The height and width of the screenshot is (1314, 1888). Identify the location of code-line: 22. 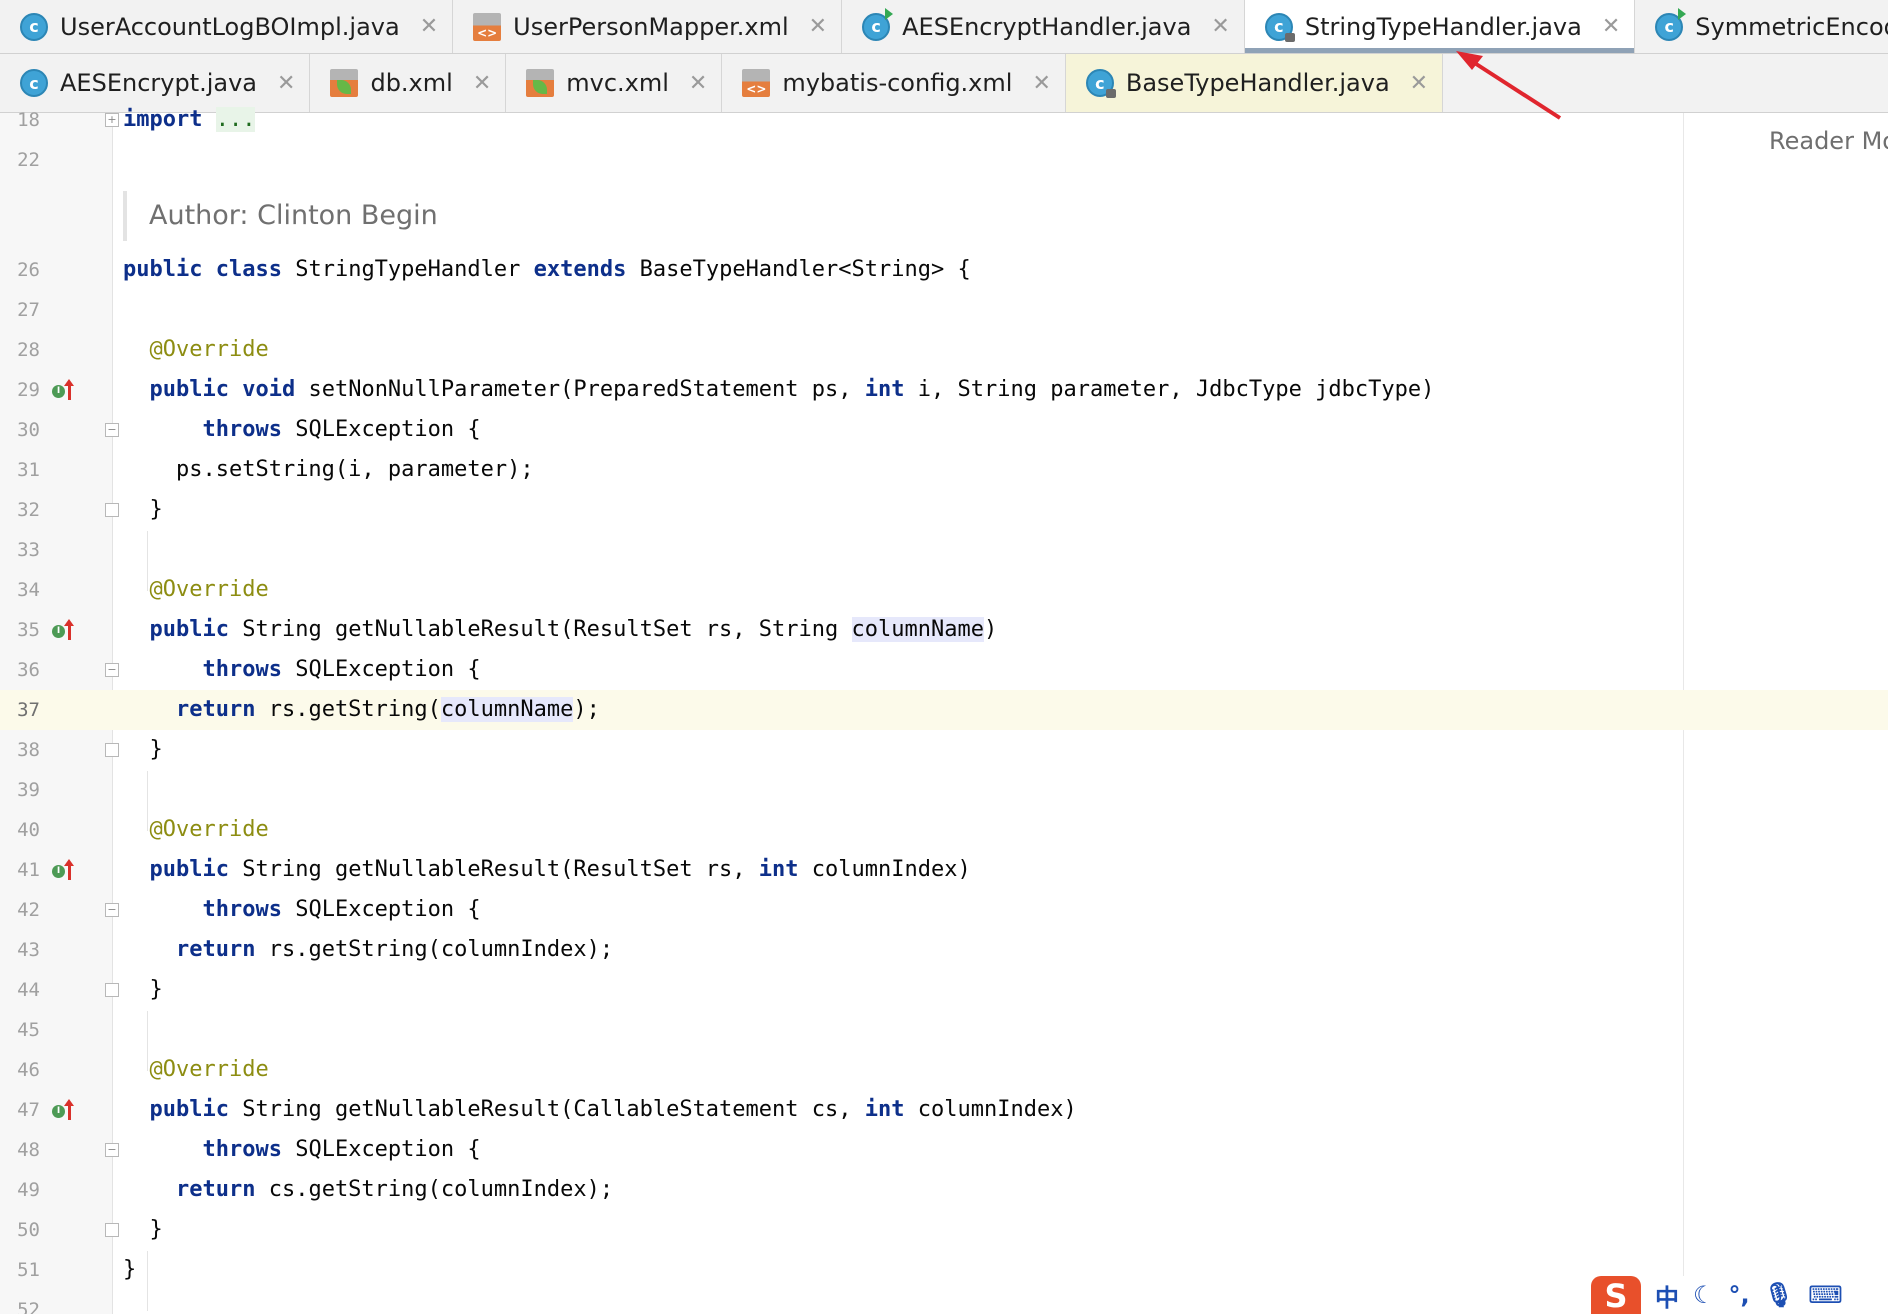
(944, 160).